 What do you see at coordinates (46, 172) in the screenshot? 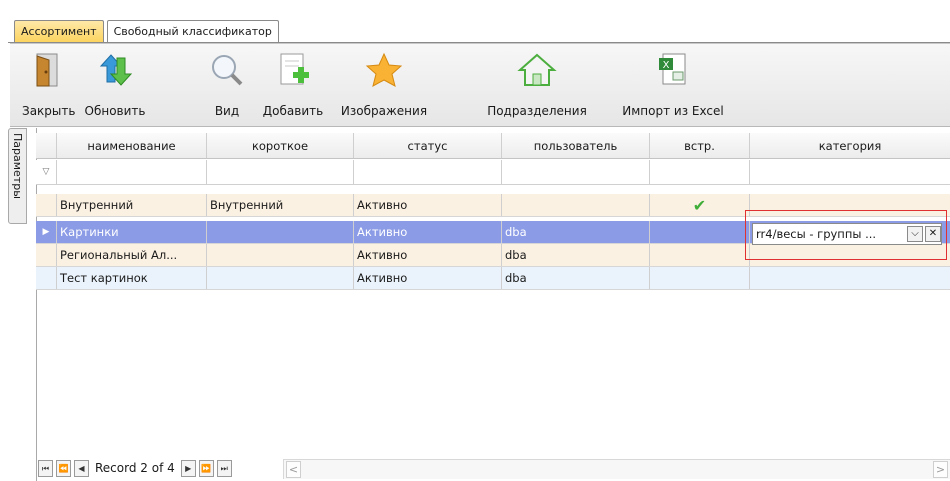
I see `filter-icon: ▽` at bounding box center [46, 172].